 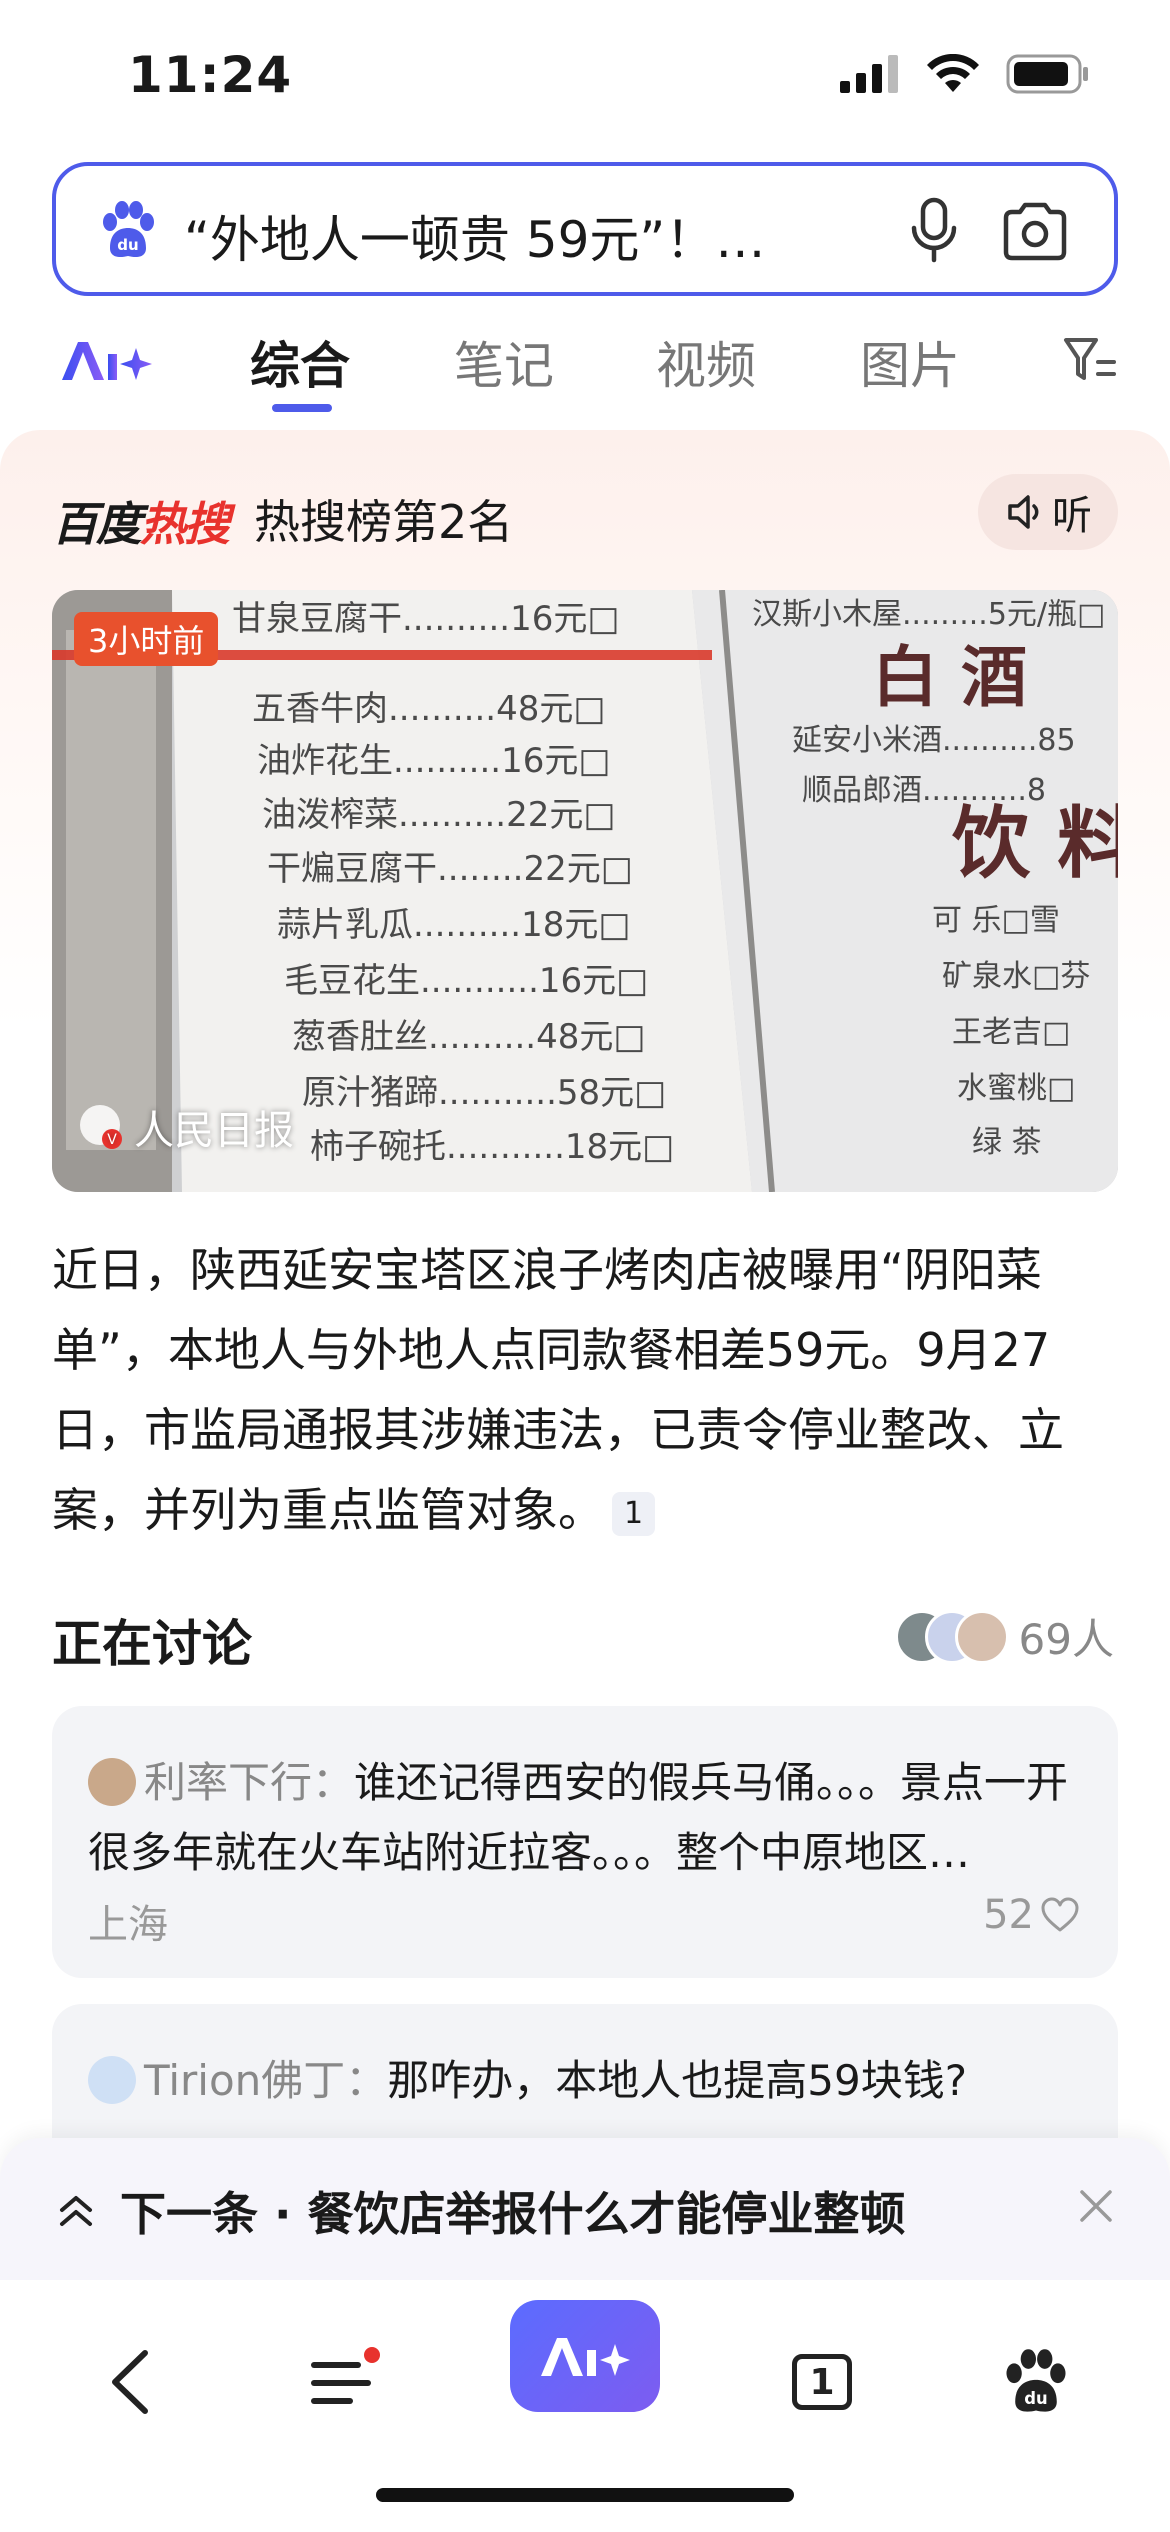 I want to click on ai-assistant-button, so click(x=585, y=2356).